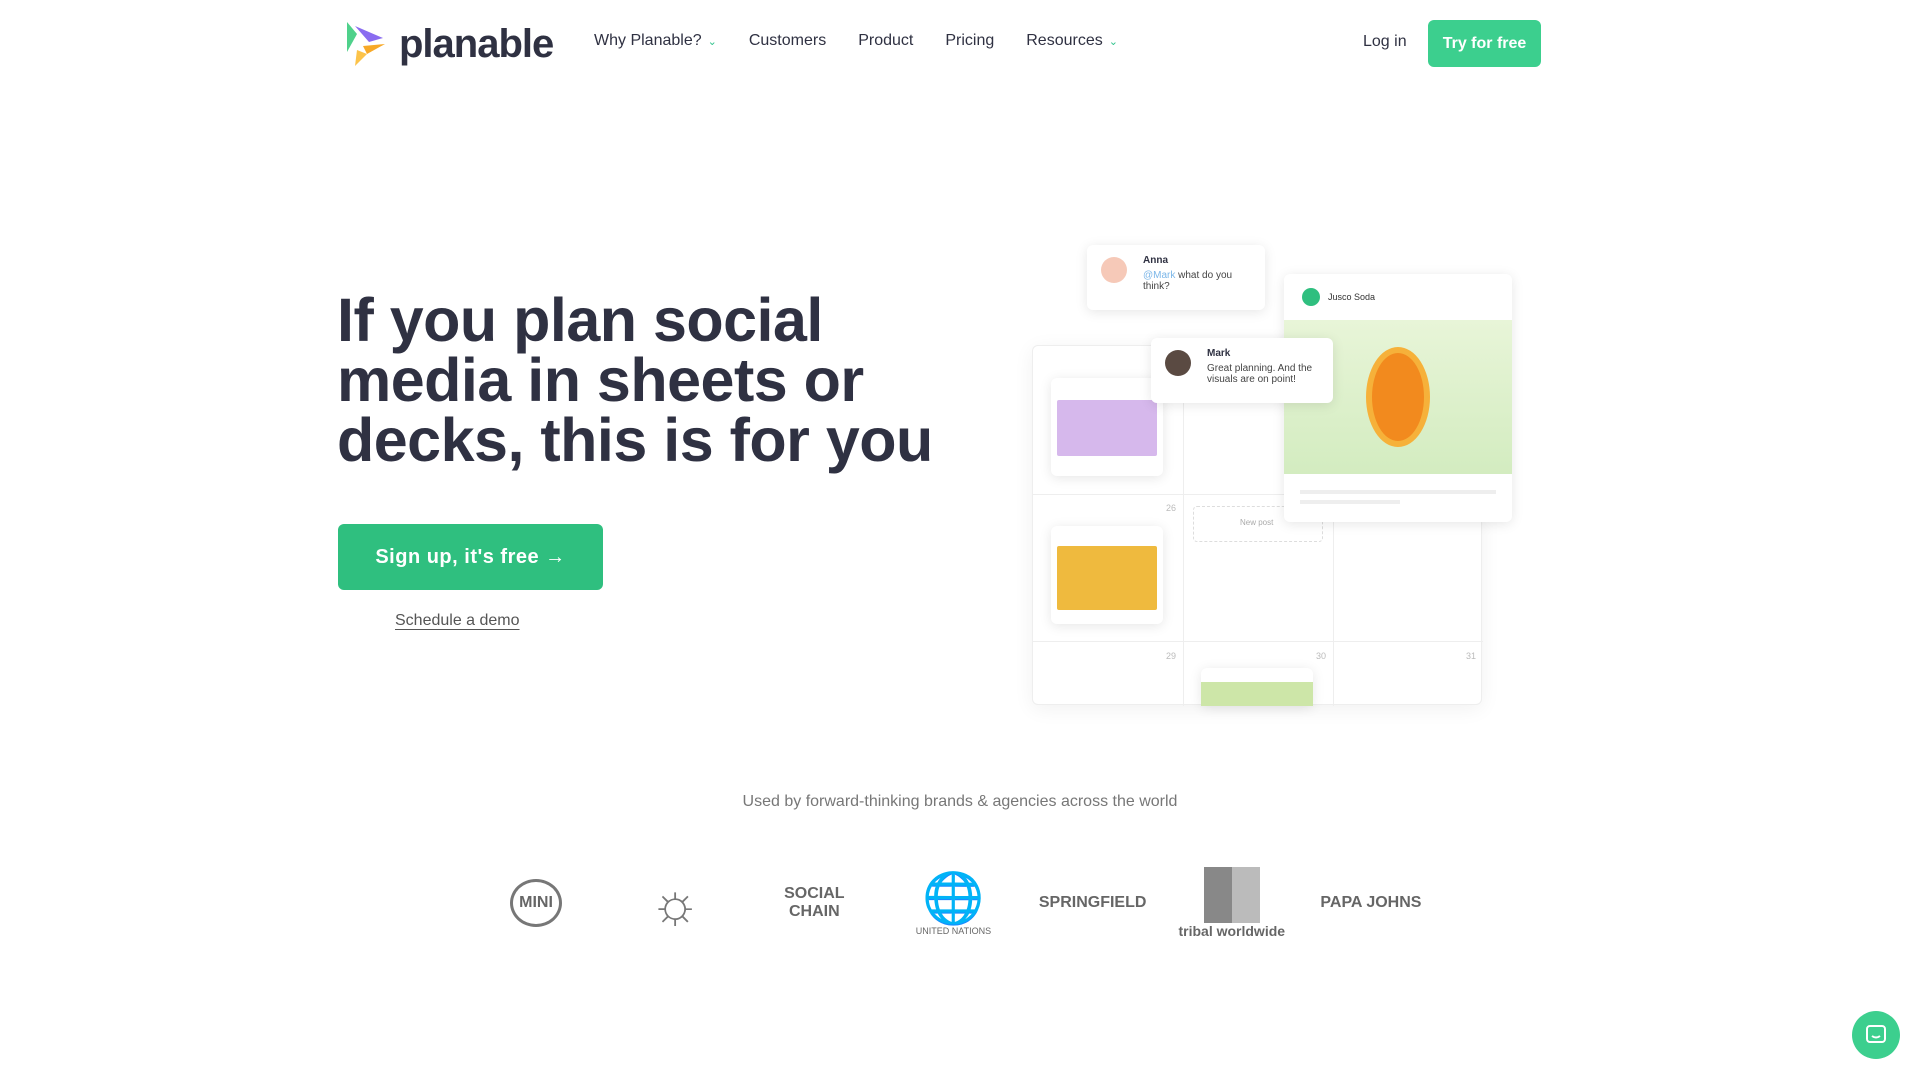 This screenshot has height=1080, width=1920. I want to click on nav-label: Why Planable?, so click(648, 40).